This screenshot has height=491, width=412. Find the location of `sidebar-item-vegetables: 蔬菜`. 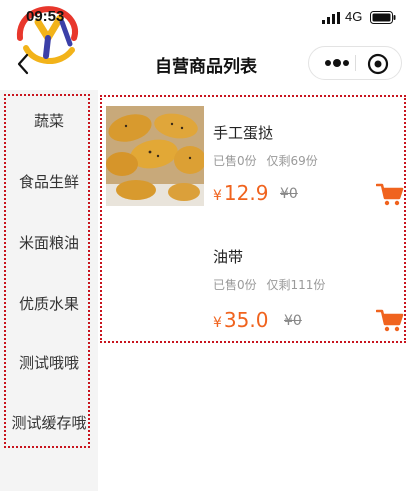

sidebar-item-vegetables: 蔬菜 is located at coordinates (49, 120).